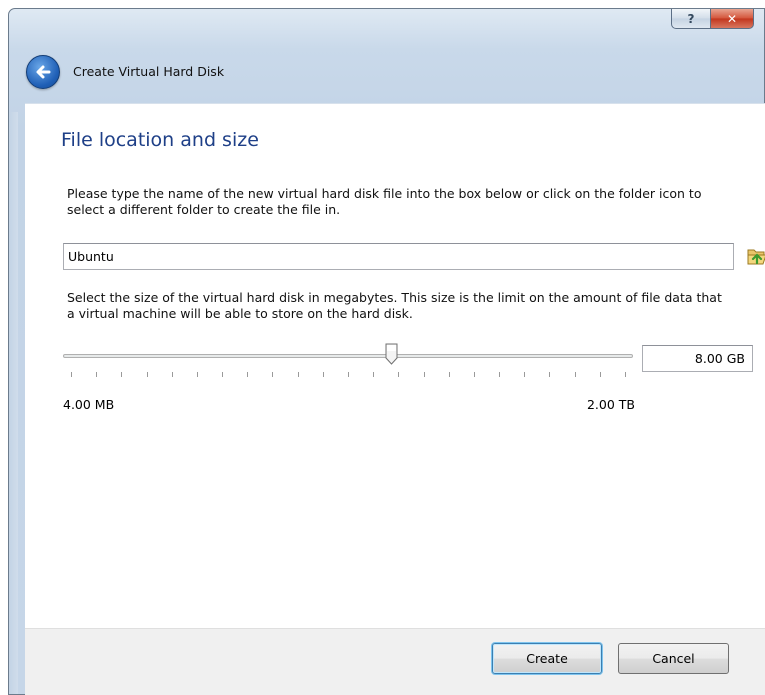 This screenshot has width=765, height=695. I want to click on wizard-header: Create Virtual Hard Disk, so click(383, 71).